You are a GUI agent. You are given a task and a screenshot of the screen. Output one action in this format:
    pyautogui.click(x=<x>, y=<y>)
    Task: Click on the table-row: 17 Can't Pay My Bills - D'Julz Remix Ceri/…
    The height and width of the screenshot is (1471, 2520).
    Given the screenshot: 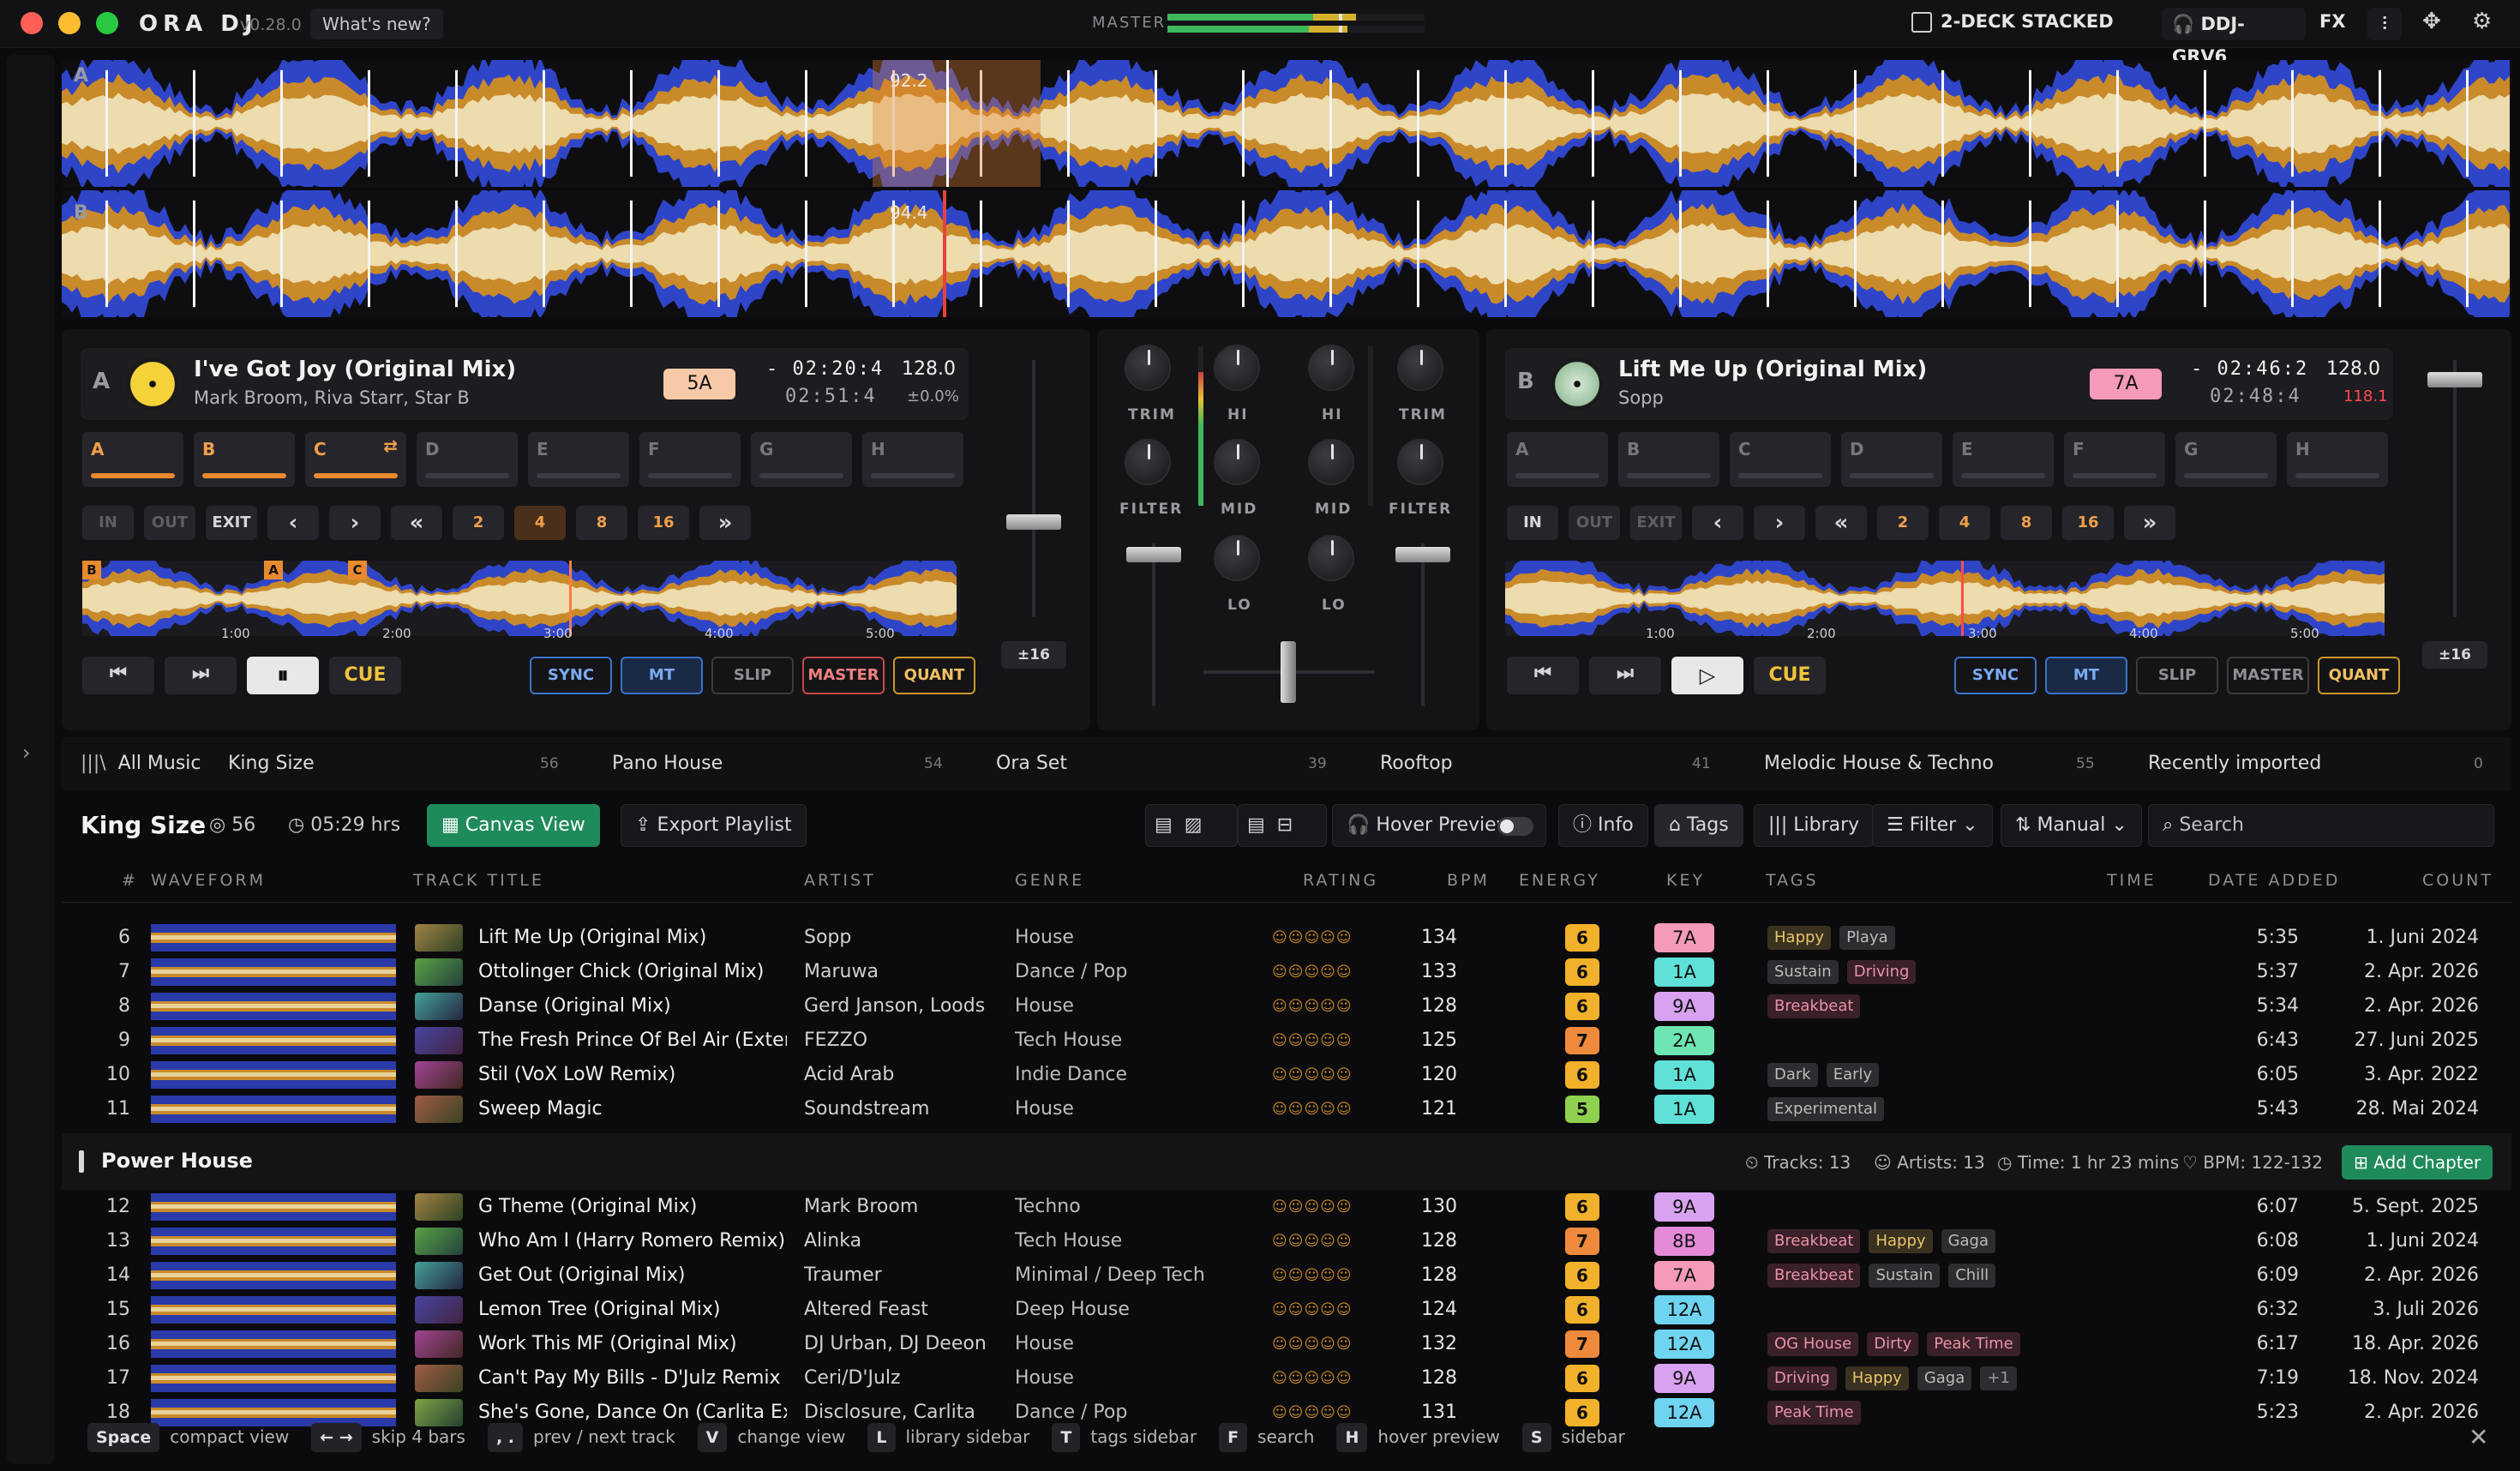 What is the action you would take?
    pyautogui.click(x=1291, y=1378)
    